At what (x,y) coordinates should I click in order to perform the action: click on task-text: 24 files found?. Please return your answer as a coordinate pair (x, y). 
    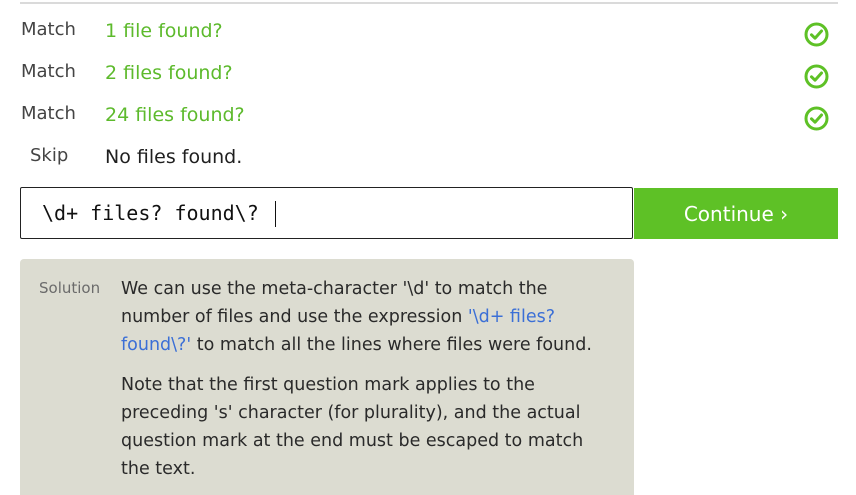
    Looking at the image, I should click on (175, 115).